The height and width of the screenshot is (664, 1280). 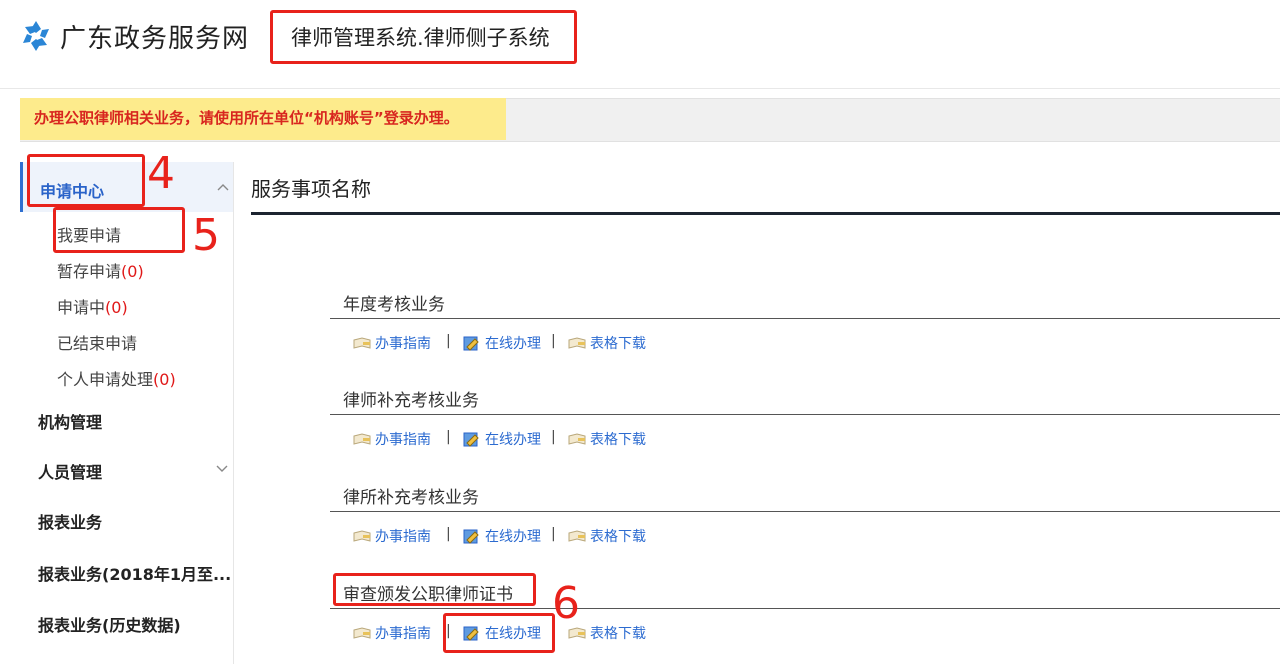 I want to click on gd-gov-logo-icon, so click(x=36, y=36).